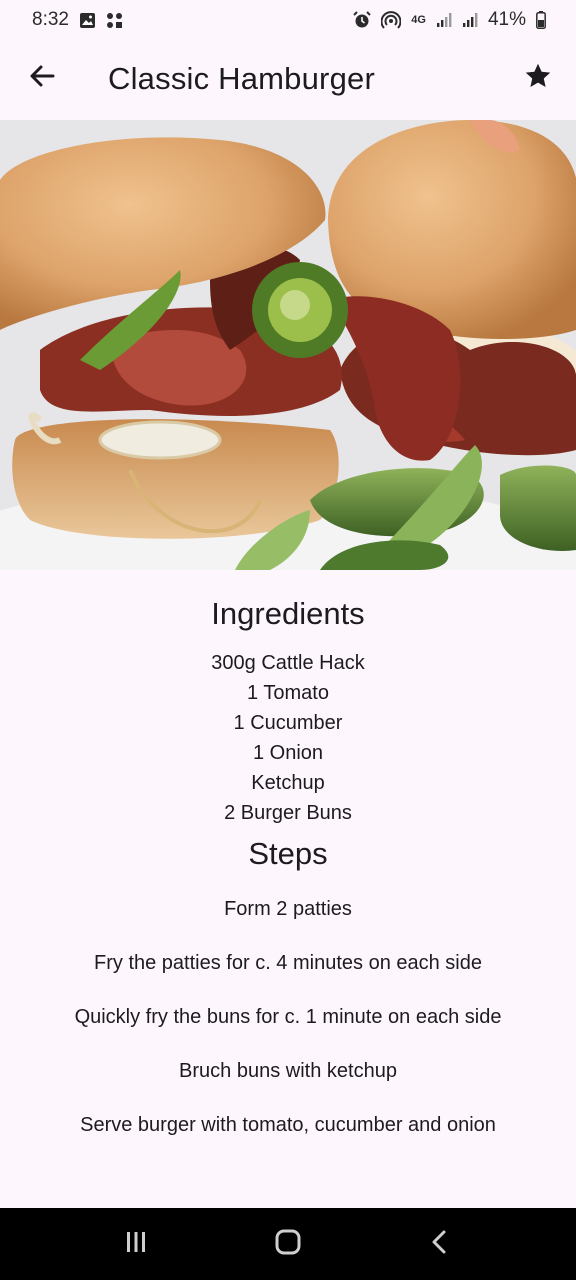  I want to click on home-icon, so click(288, 1244).